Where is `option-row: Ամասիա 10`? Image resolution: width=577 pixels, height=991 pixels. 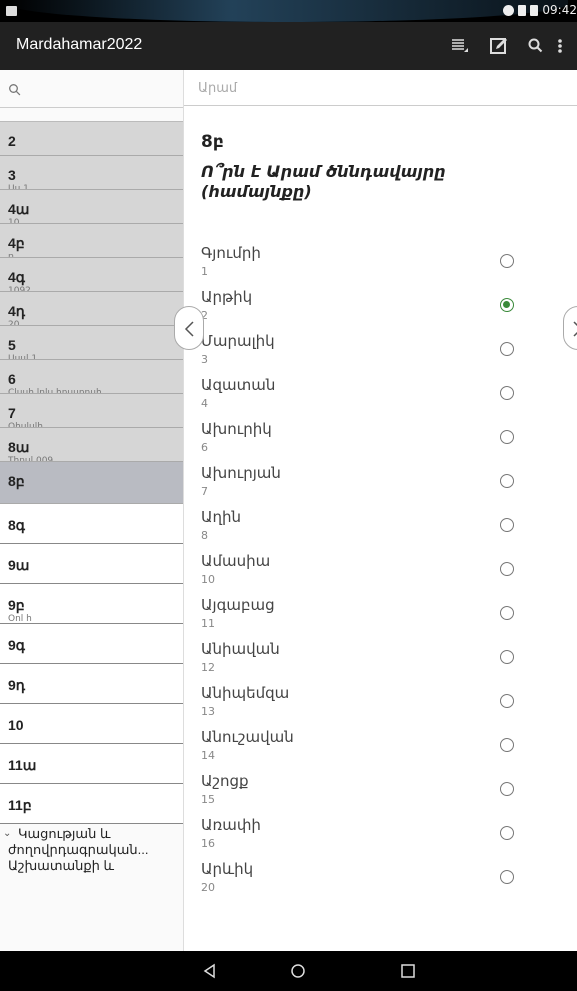
option-row: Ամասիա 10 is located at coordinates (380, 574).